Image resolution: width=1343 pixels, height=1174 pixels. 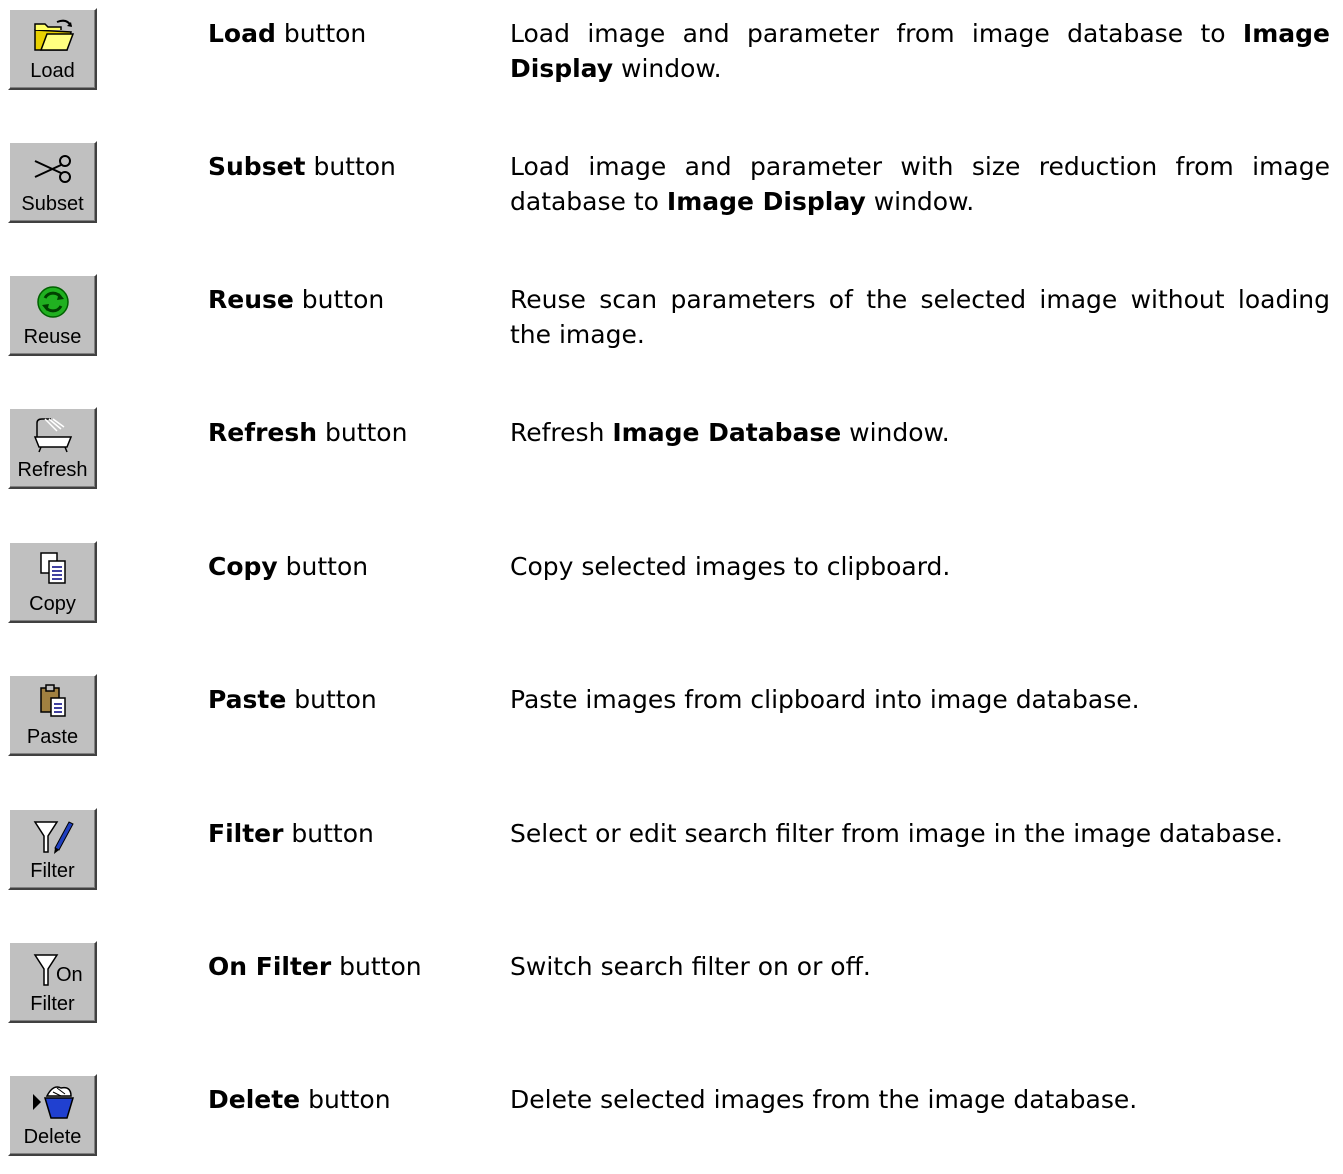 What do you see at coordinates (263, 432) in the screenshot?
I see `button-name-bold: Refresh` at bounding box center [263, 432].